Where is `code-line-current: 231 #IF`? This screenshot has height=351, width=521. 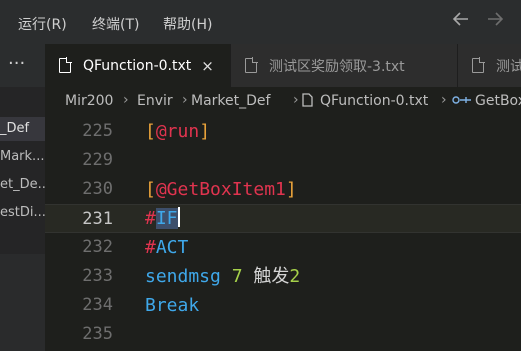 code-line-current: 231 #IF is located at coordinates (283, 218).